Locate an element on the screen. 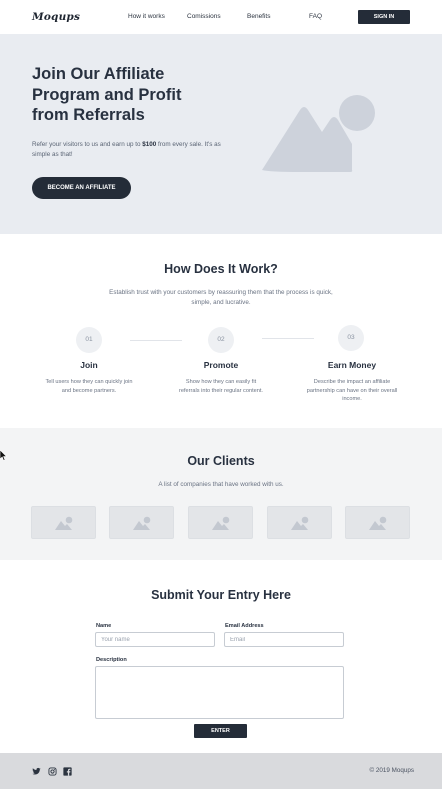 The width and height of the screenshot is (442, 789). email-label: Email Address is located at coordinates (244, 626).